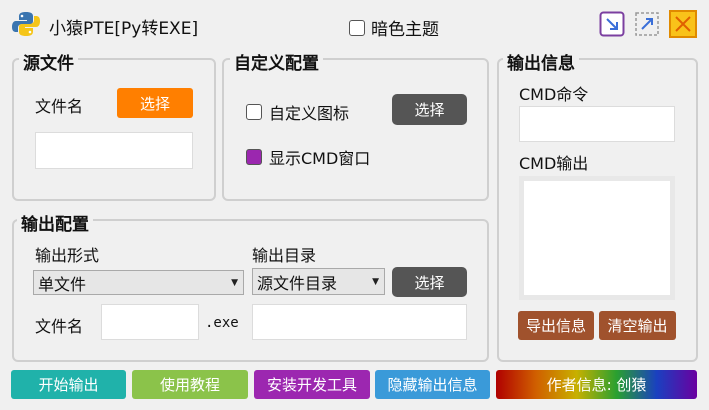 The width and height of the screenshot is (709, 410). What do you see at coordinates (48, 61) in the screenshot?
I see `source-file-group-label: 源文件` at bounding box center [48, 61].